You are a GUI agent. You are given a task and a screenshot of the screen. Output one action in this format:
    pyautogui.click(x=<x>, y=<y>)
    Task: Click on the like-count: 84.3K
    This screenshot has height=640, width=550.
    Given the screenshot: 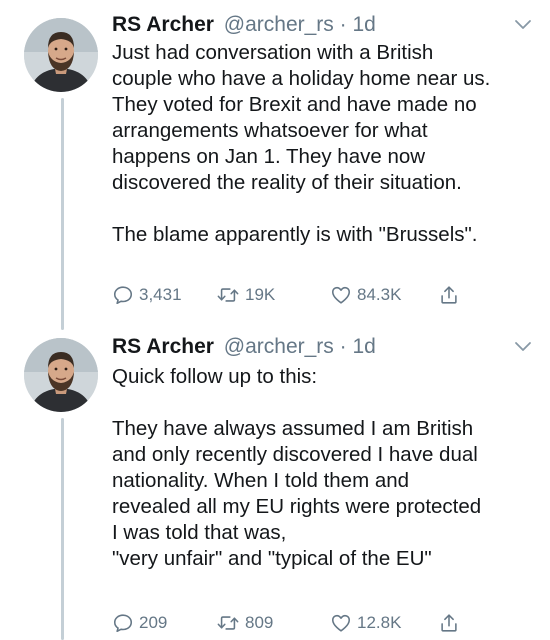 What is the action you would take?
    pyautogui.click(x=379, y=294)
    